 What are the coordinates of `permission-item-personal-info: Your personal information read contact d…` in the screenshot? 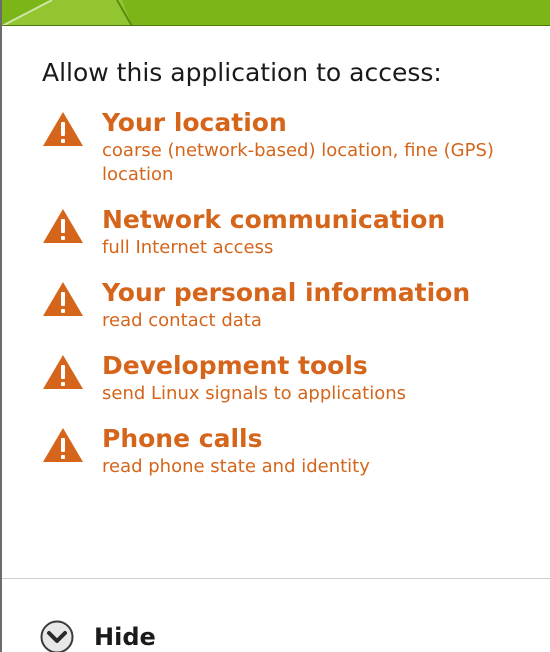 It's located at (291, 305).